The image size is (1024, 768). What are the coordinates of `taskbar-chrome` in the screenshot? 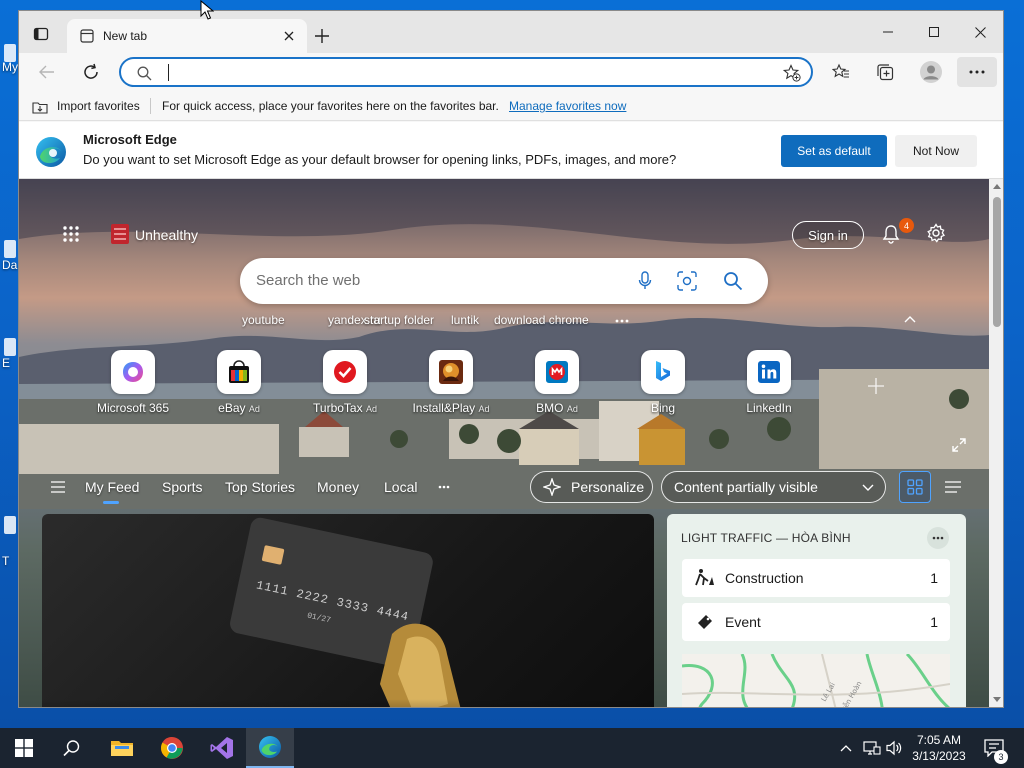 It's located at (172, 748).